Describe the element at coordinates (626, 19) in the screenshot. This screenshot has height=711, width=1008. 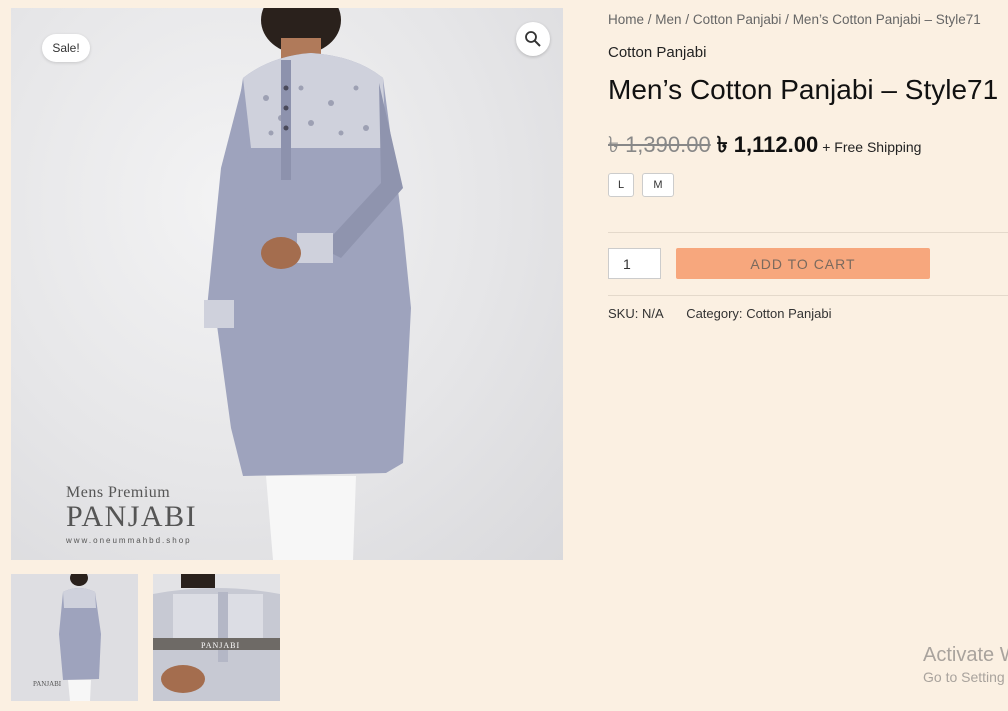
I see `breadcrumb-home: Home` at that location.